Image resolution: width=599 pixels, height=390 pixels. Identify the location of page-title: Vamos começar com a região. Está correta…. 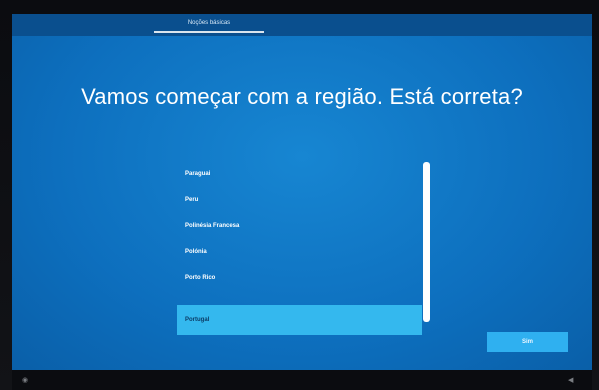
(302, 96).